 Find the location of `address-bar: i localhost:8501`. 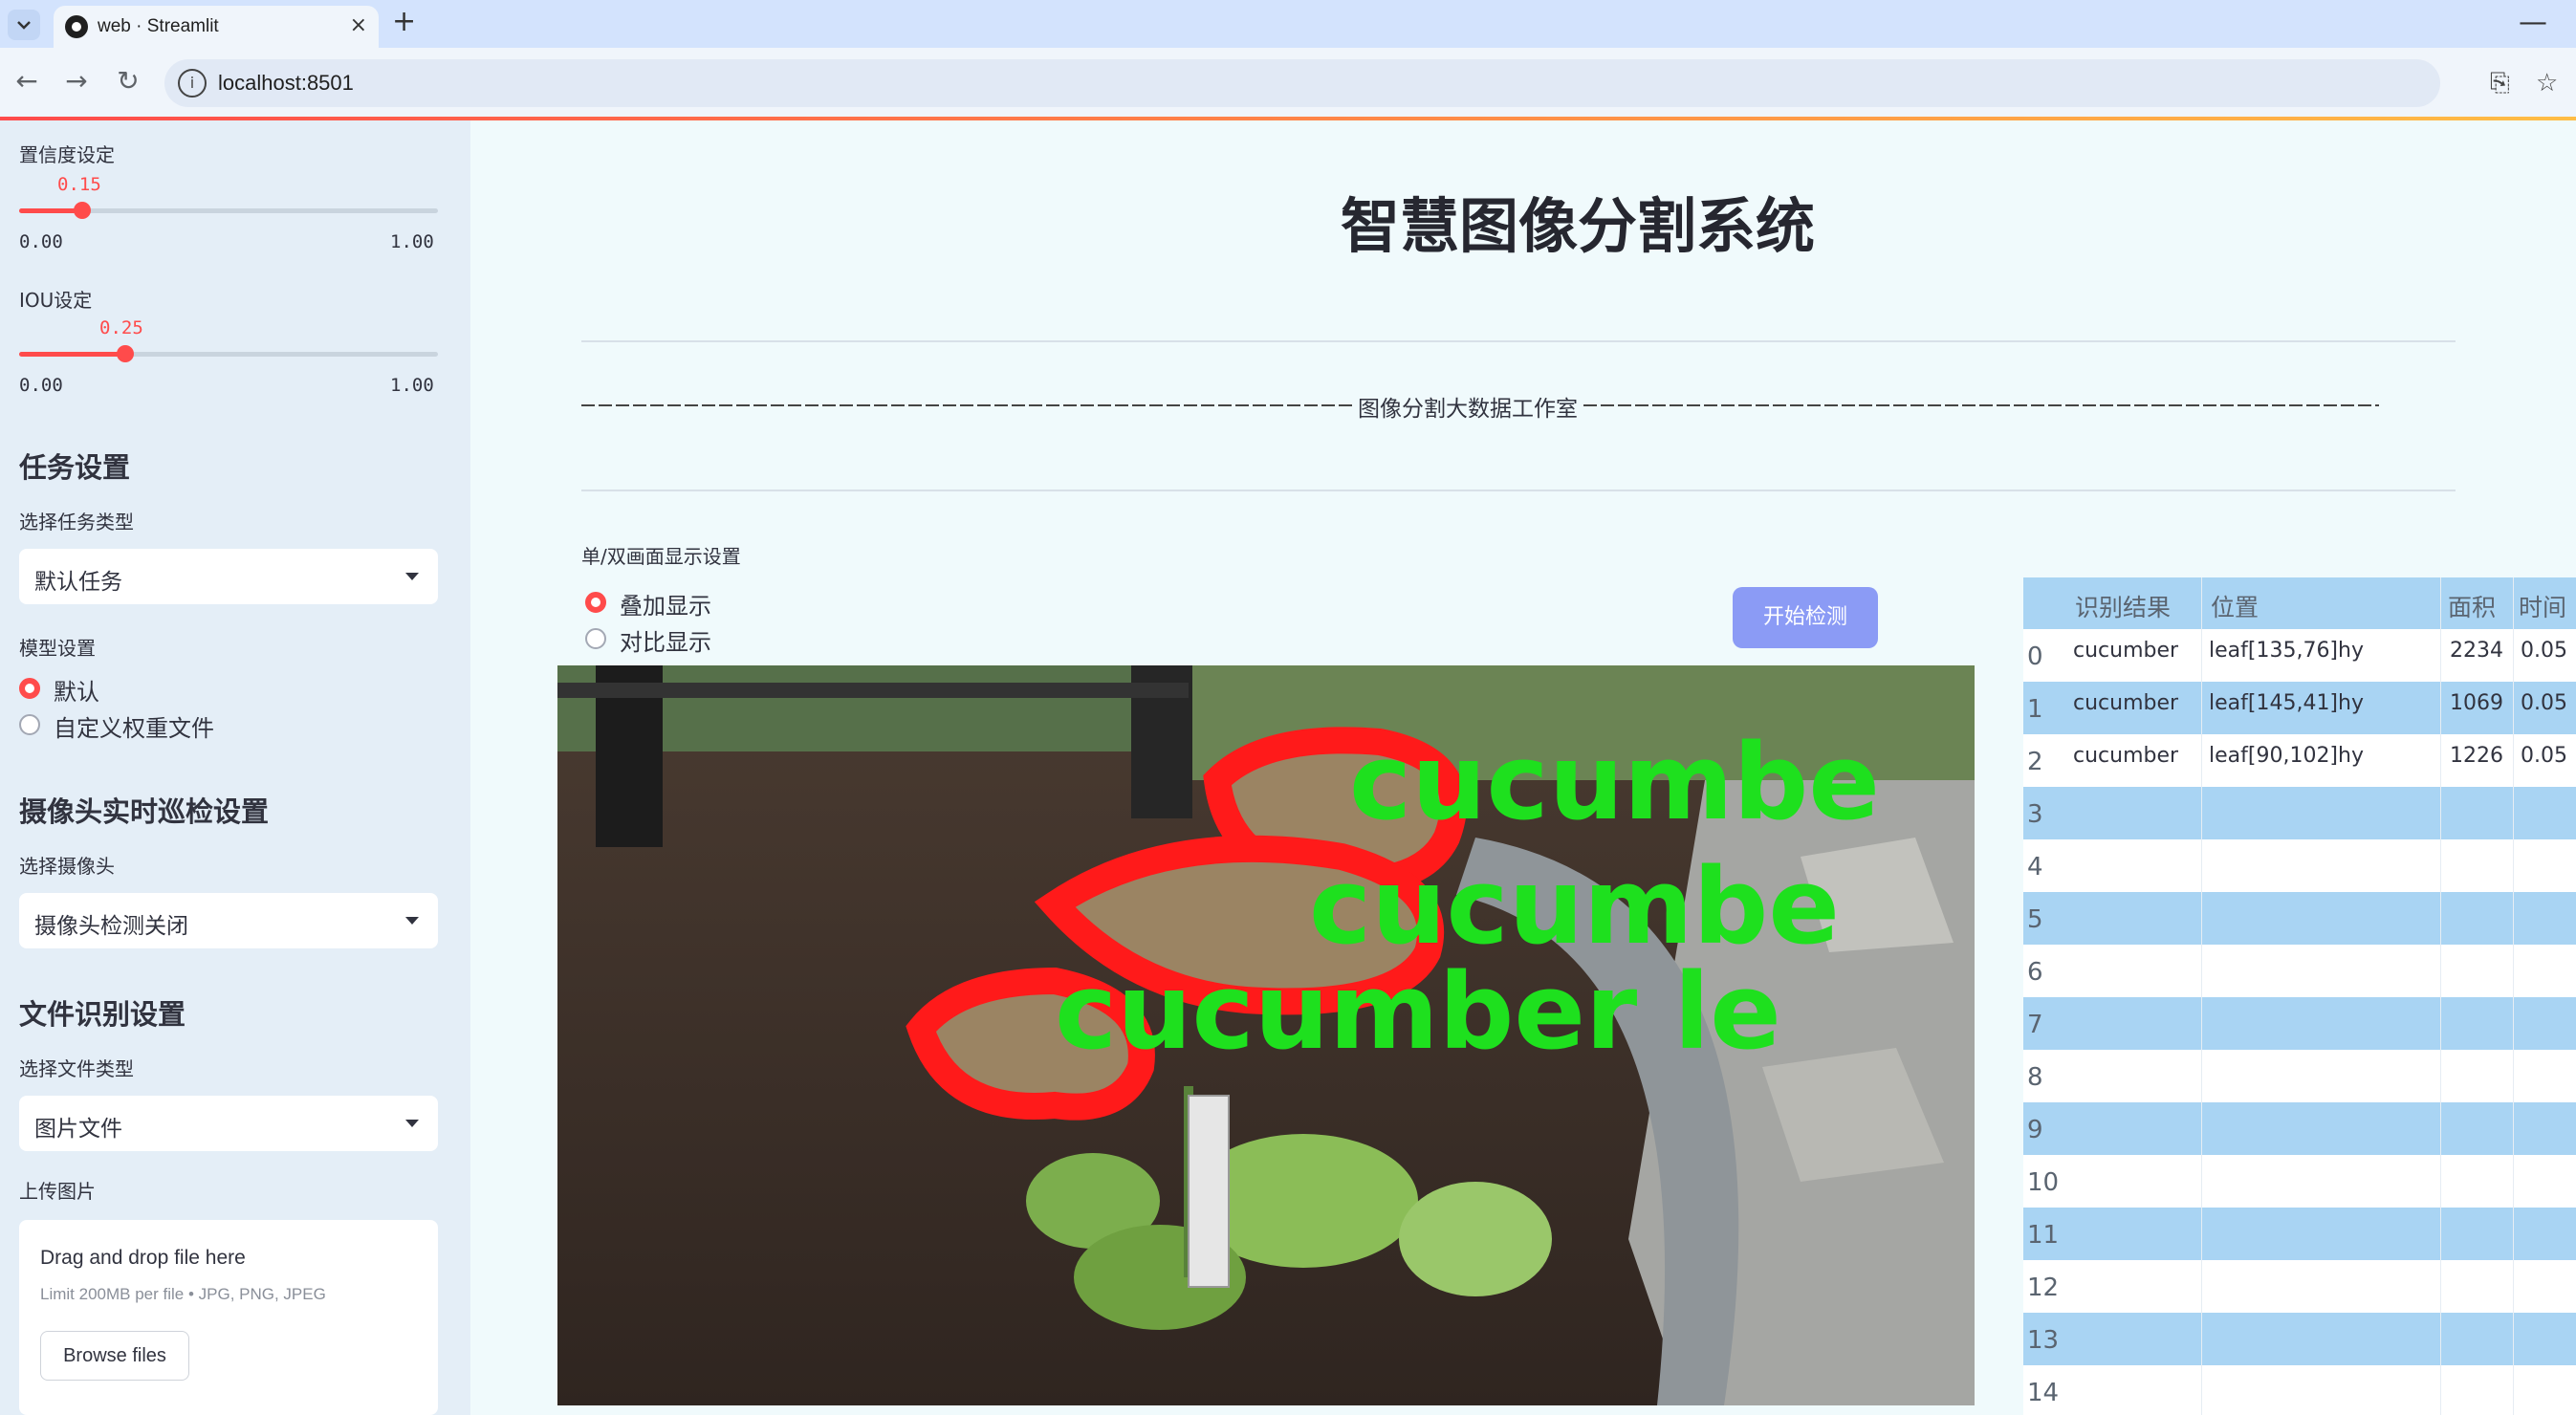

address-bar: i localhost:8501 is located at coordinates (1302, 83).